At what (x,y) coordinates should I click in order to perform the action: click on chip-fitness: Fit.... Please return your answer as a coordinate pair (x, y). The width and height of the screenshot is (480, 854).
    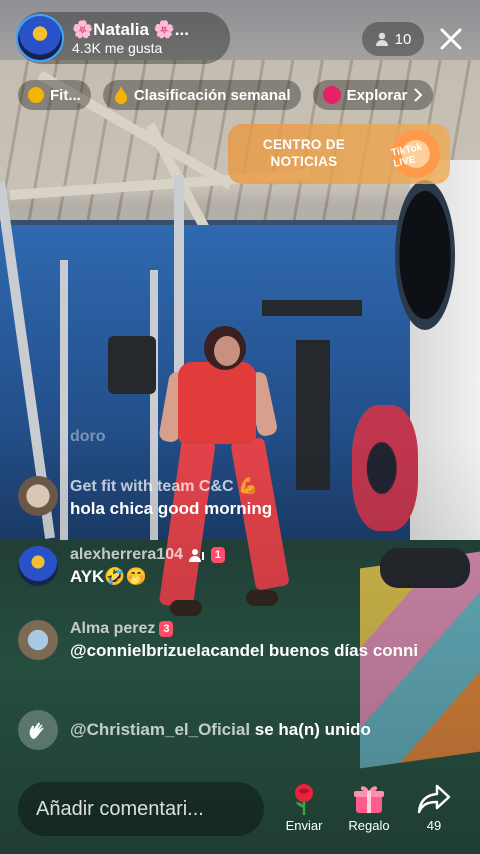
    Looking at the image, I should click on (54, 95).